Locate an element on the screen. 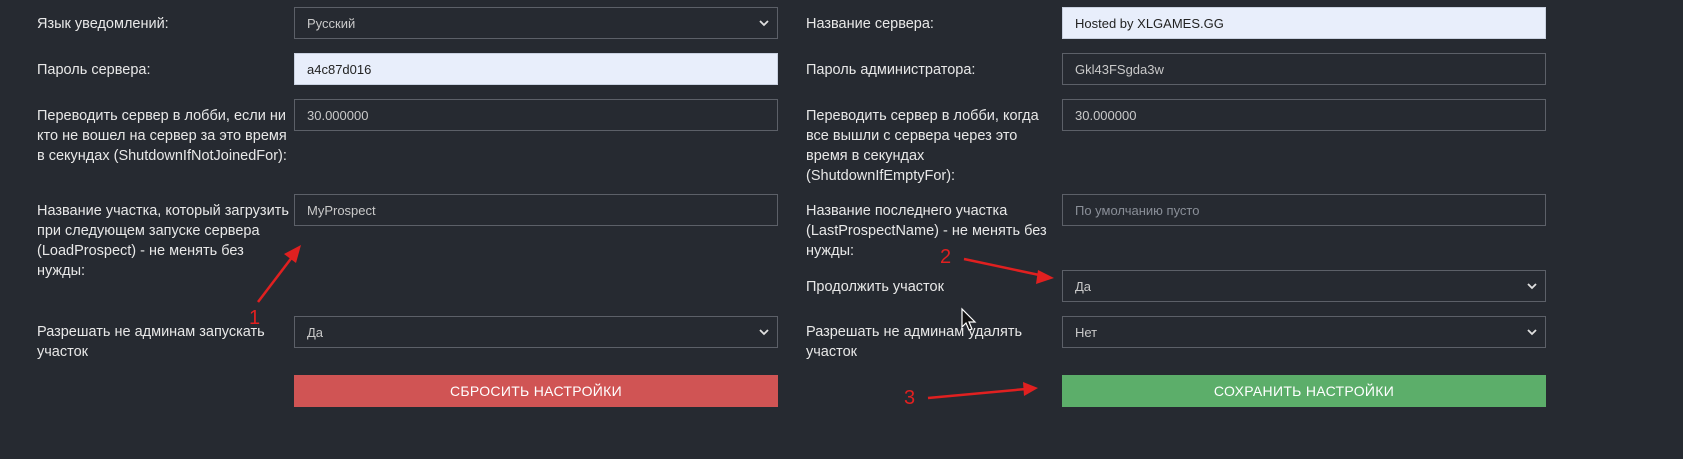 This screenshot has width=1683, height=459. save-settings-button: СОХРАНИТЬ НАСТРОЙКИ is located at coordinates (1304, 391).